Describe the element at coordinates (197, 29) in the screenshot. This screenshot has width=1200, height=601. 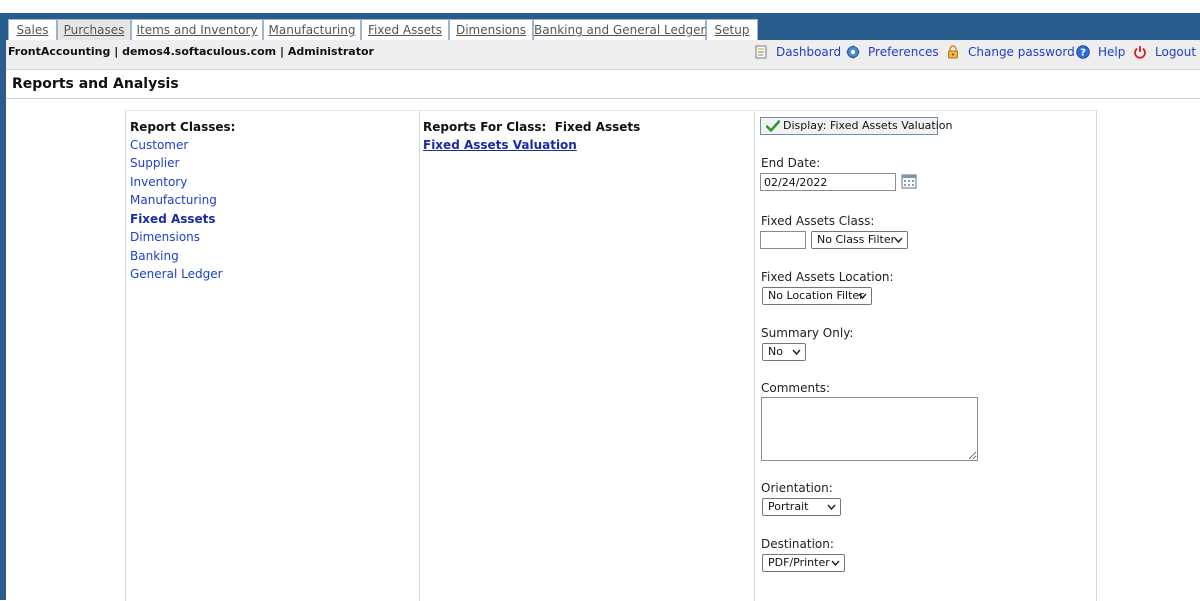
I see `tab-items-and-inventory: Items and Inventory` at that location.